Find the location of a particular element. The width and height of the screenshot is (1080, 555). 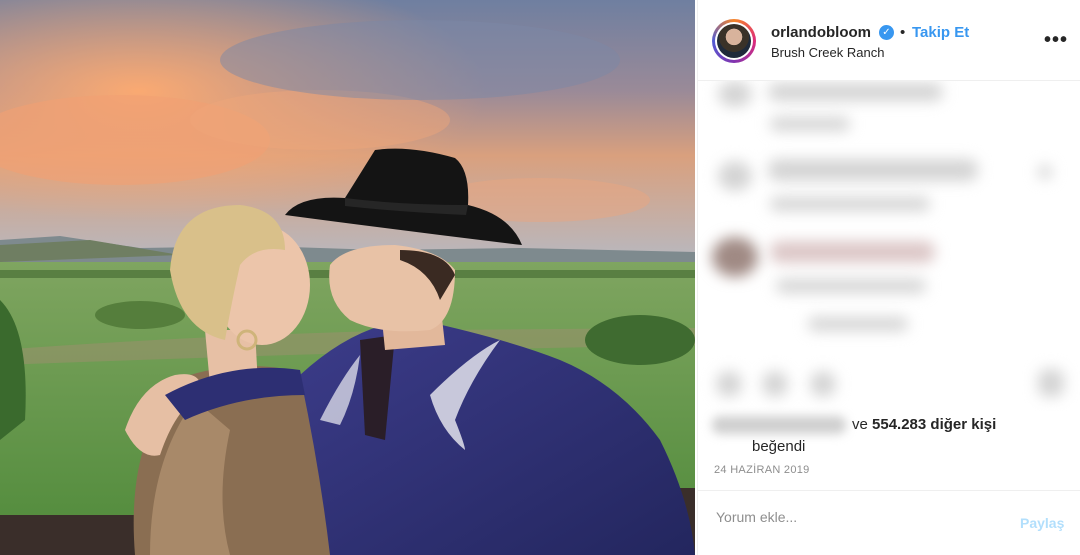

post-comment-button: Paylaş is located at coordinates (1042, 523).